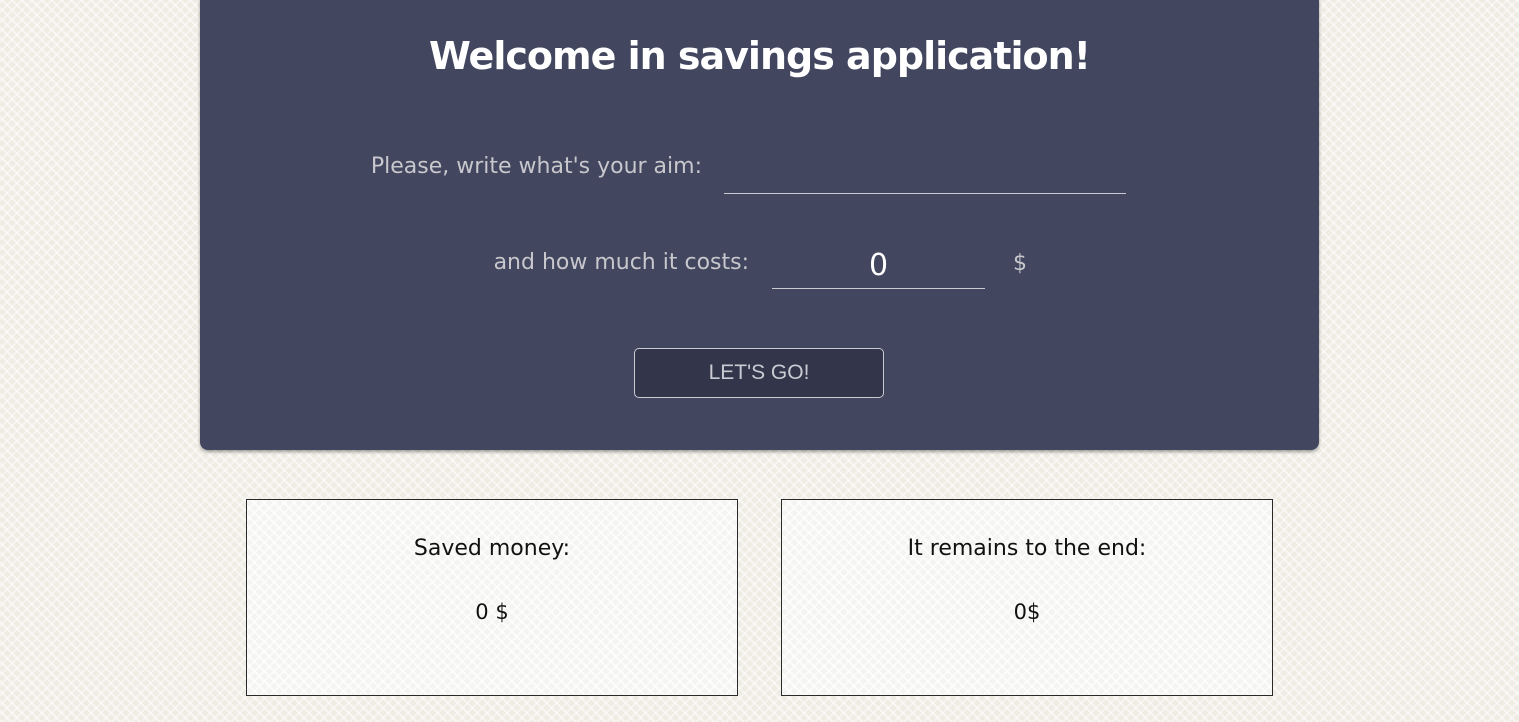 This screenshot has width=1519, height=722. I want to click on page-title: Welcome in savings application!, so click(760, 56).